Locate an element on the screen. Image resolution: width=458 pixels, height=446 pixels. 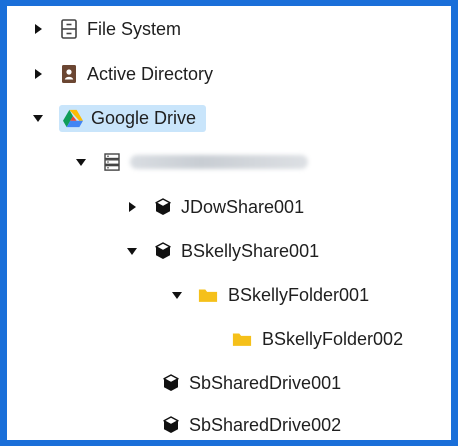
tree-item-label: SbSharedDrive002 is located at coordinates (265, 424).